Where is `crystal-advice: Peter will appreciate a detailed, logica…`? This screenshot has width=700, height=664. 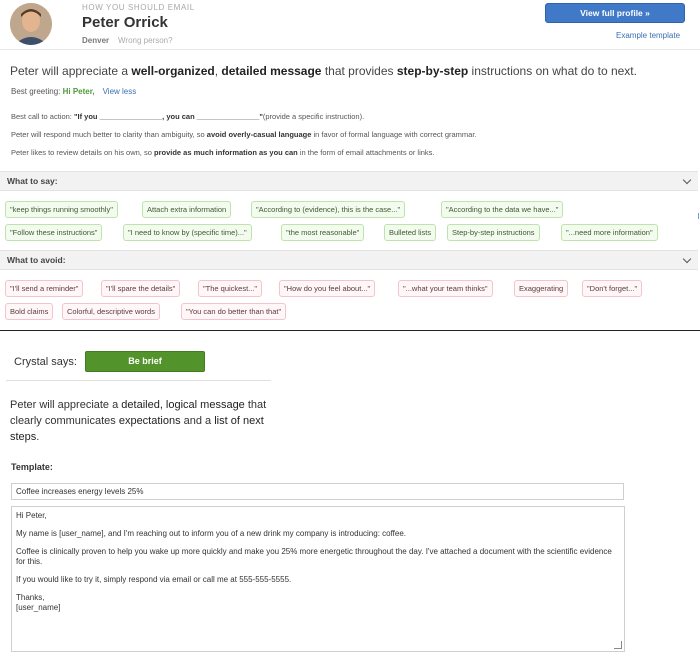
crystal-advice: Peter will appreciate a detailed, logica… is located at coordinates (145, 421).